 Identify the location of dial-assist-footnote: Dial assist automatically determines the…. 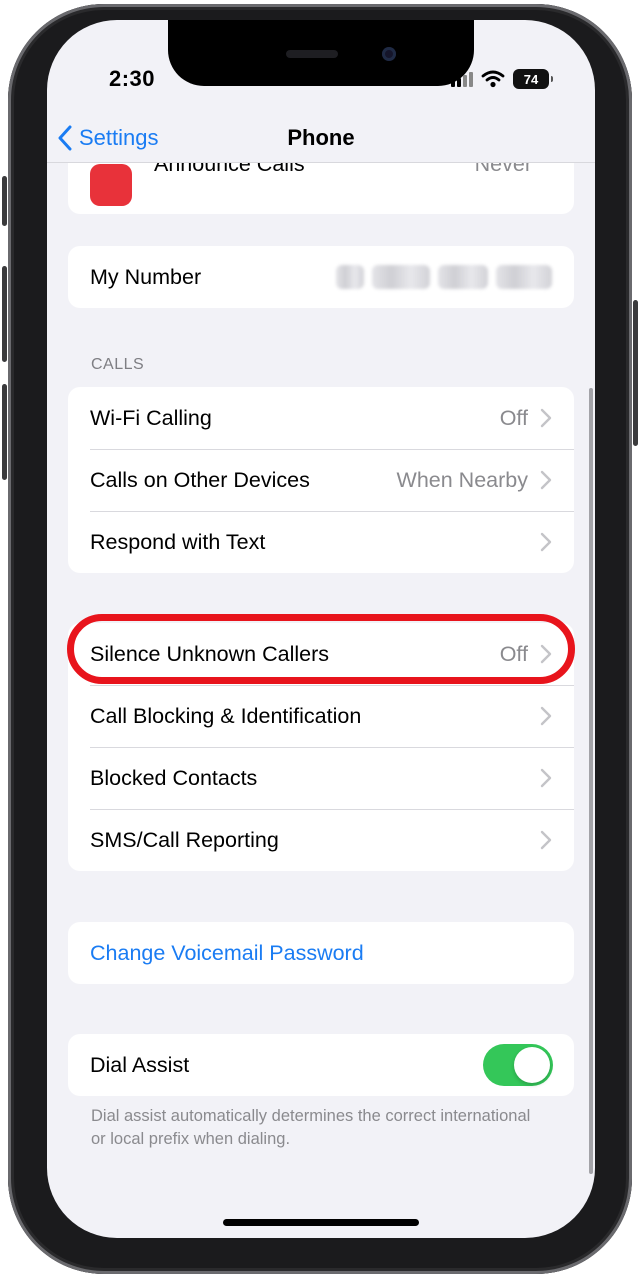
(311, 1127).